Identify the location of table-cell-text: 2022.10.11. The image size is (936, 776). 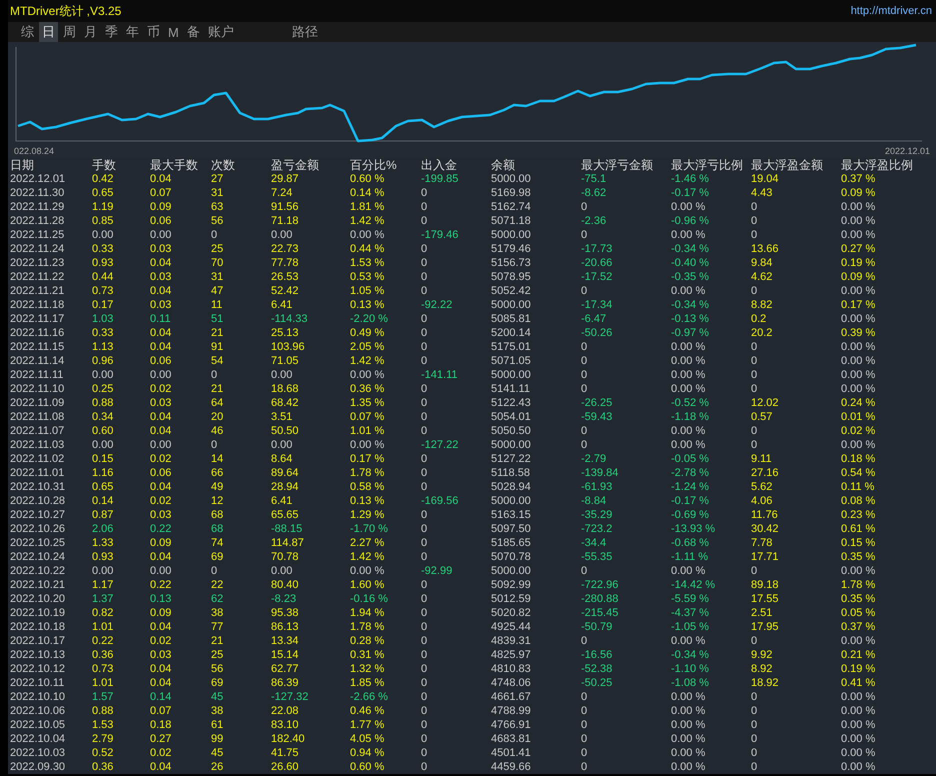
(38, 683).